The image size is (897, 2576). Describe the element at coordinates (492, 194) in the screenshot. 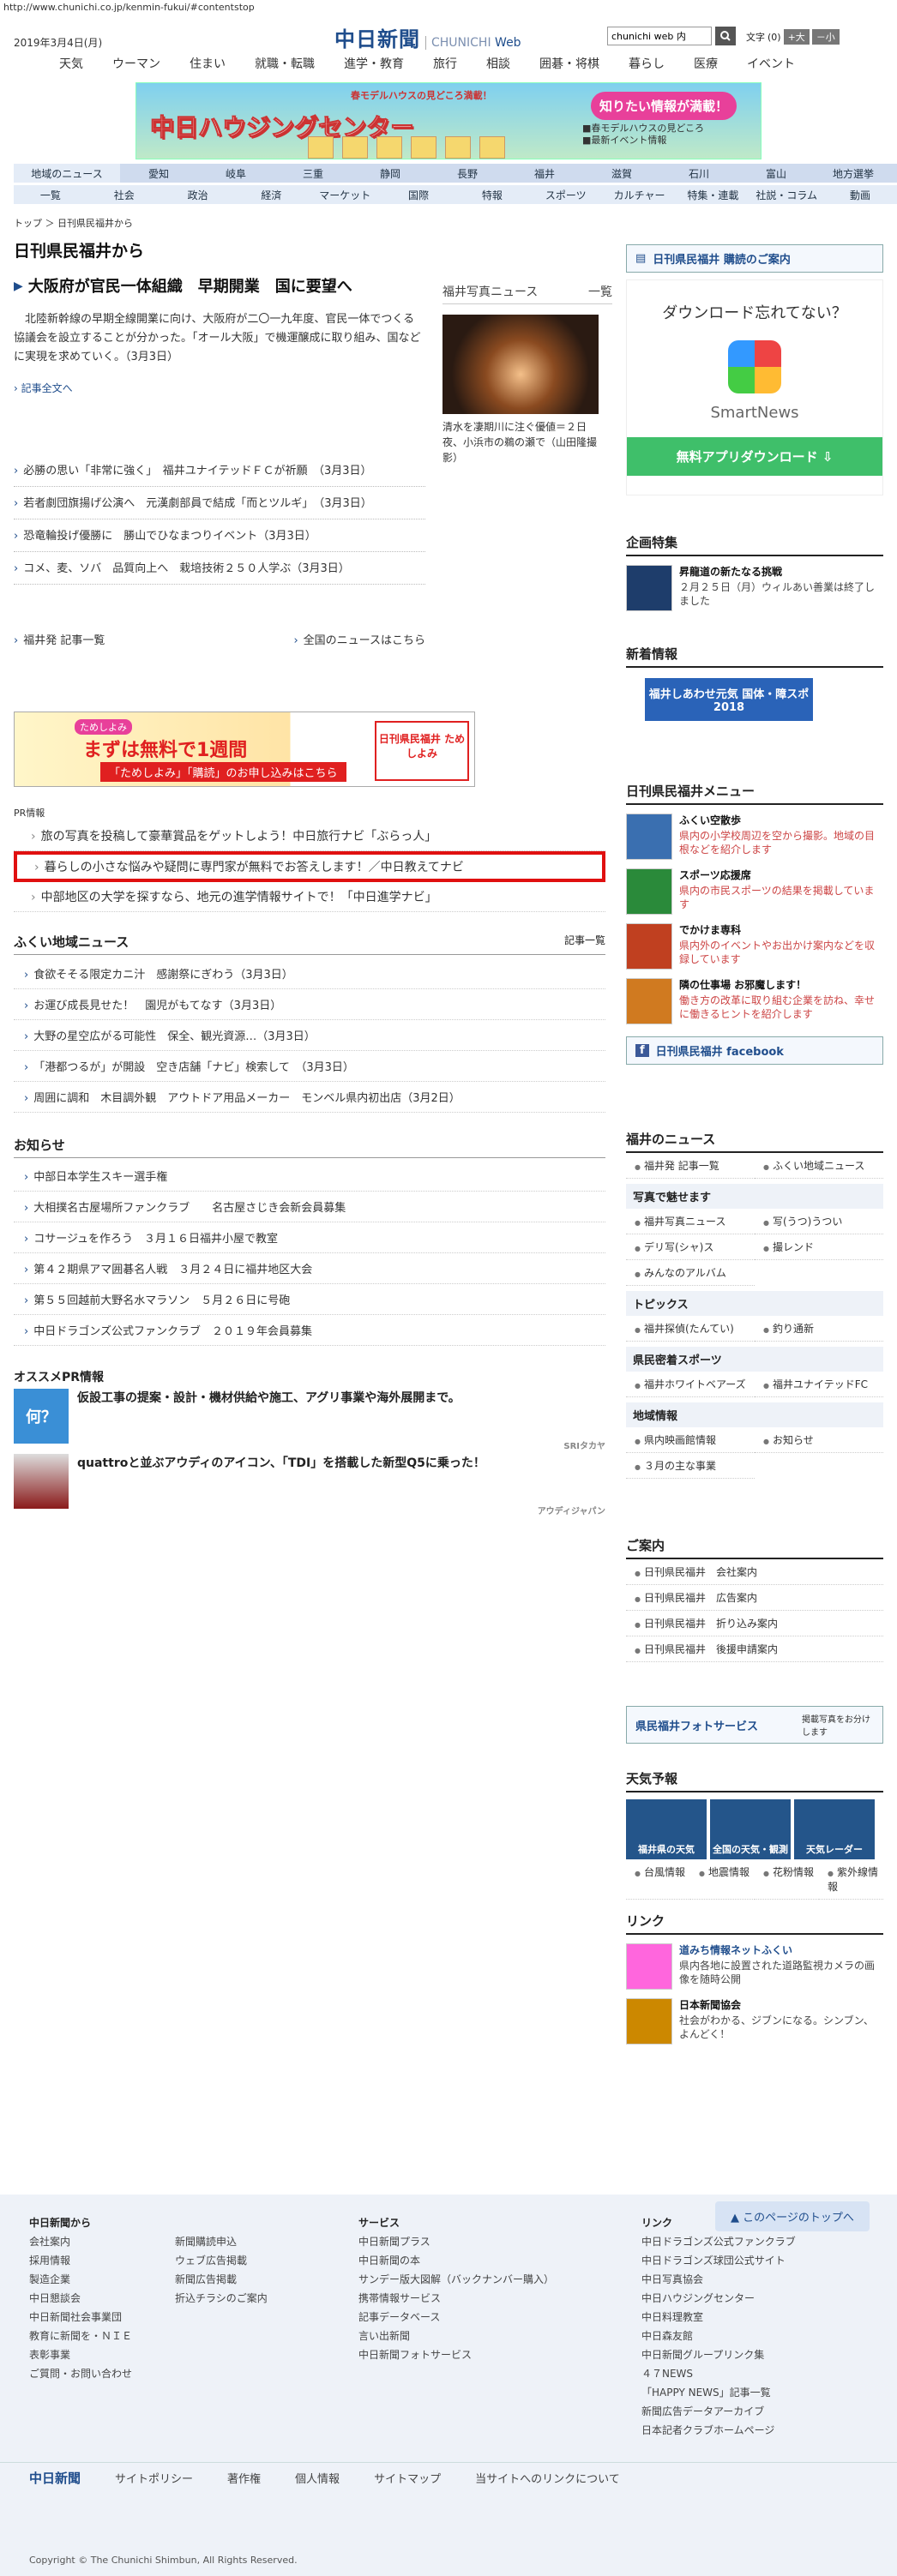

I see `category-tab: 特報` at that location.